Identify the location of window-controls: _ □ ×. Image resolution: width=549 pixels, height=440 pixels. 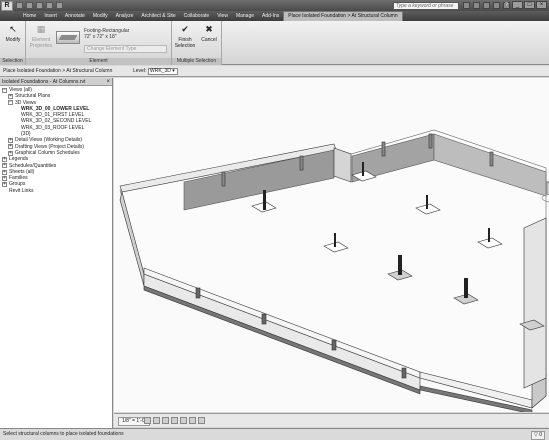
(529, 5).